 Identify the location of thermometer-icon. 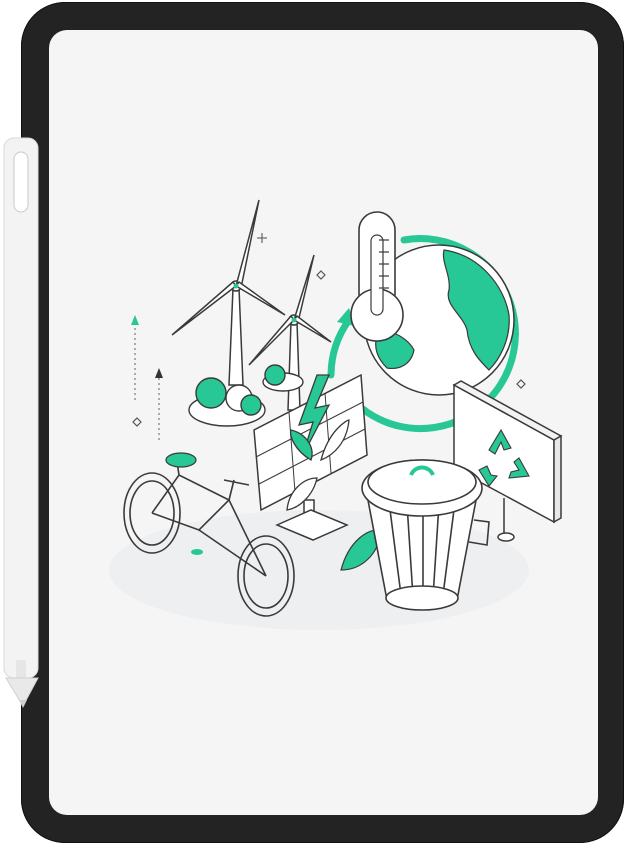
(377, 276).